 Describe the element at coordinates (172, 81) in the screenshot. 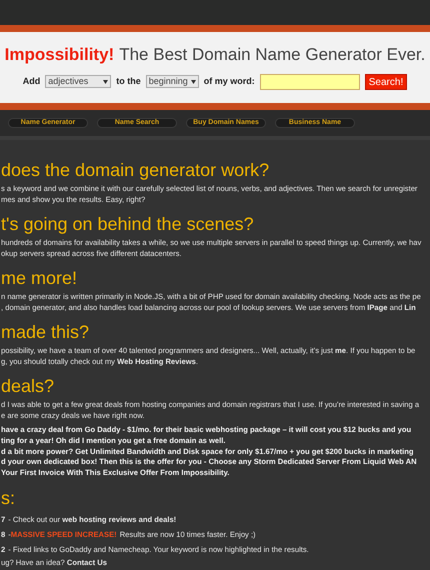

I see `position-select: beginning` at that location.